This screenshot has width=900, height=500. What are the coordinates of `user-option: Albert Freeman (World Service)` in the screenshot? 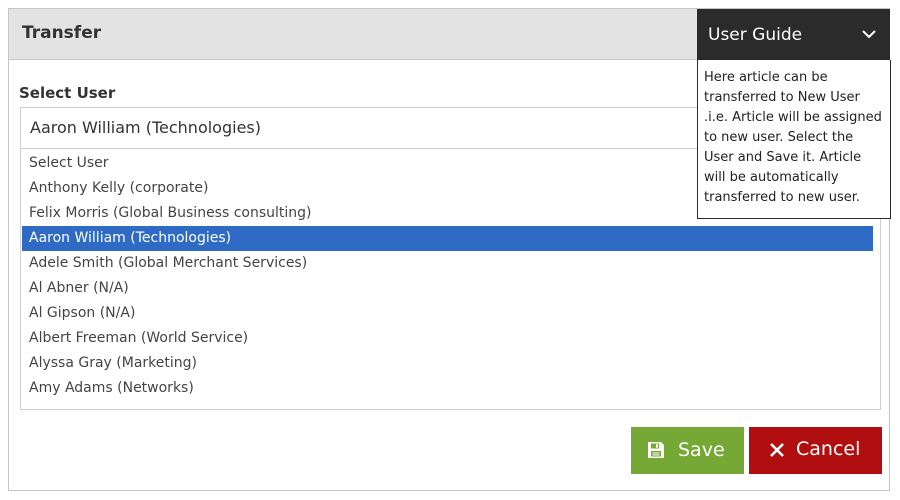 It's located at (447, 338).